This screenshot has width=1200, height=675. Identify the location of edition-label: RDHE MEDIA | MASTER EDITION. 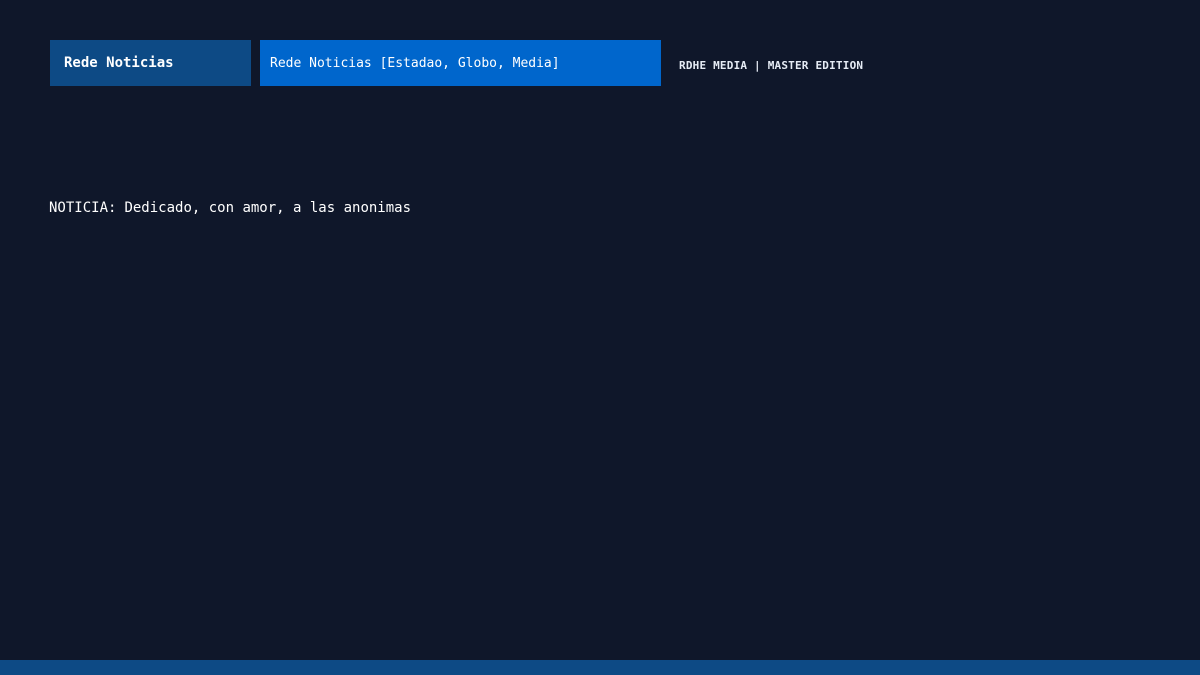
(771, 65).